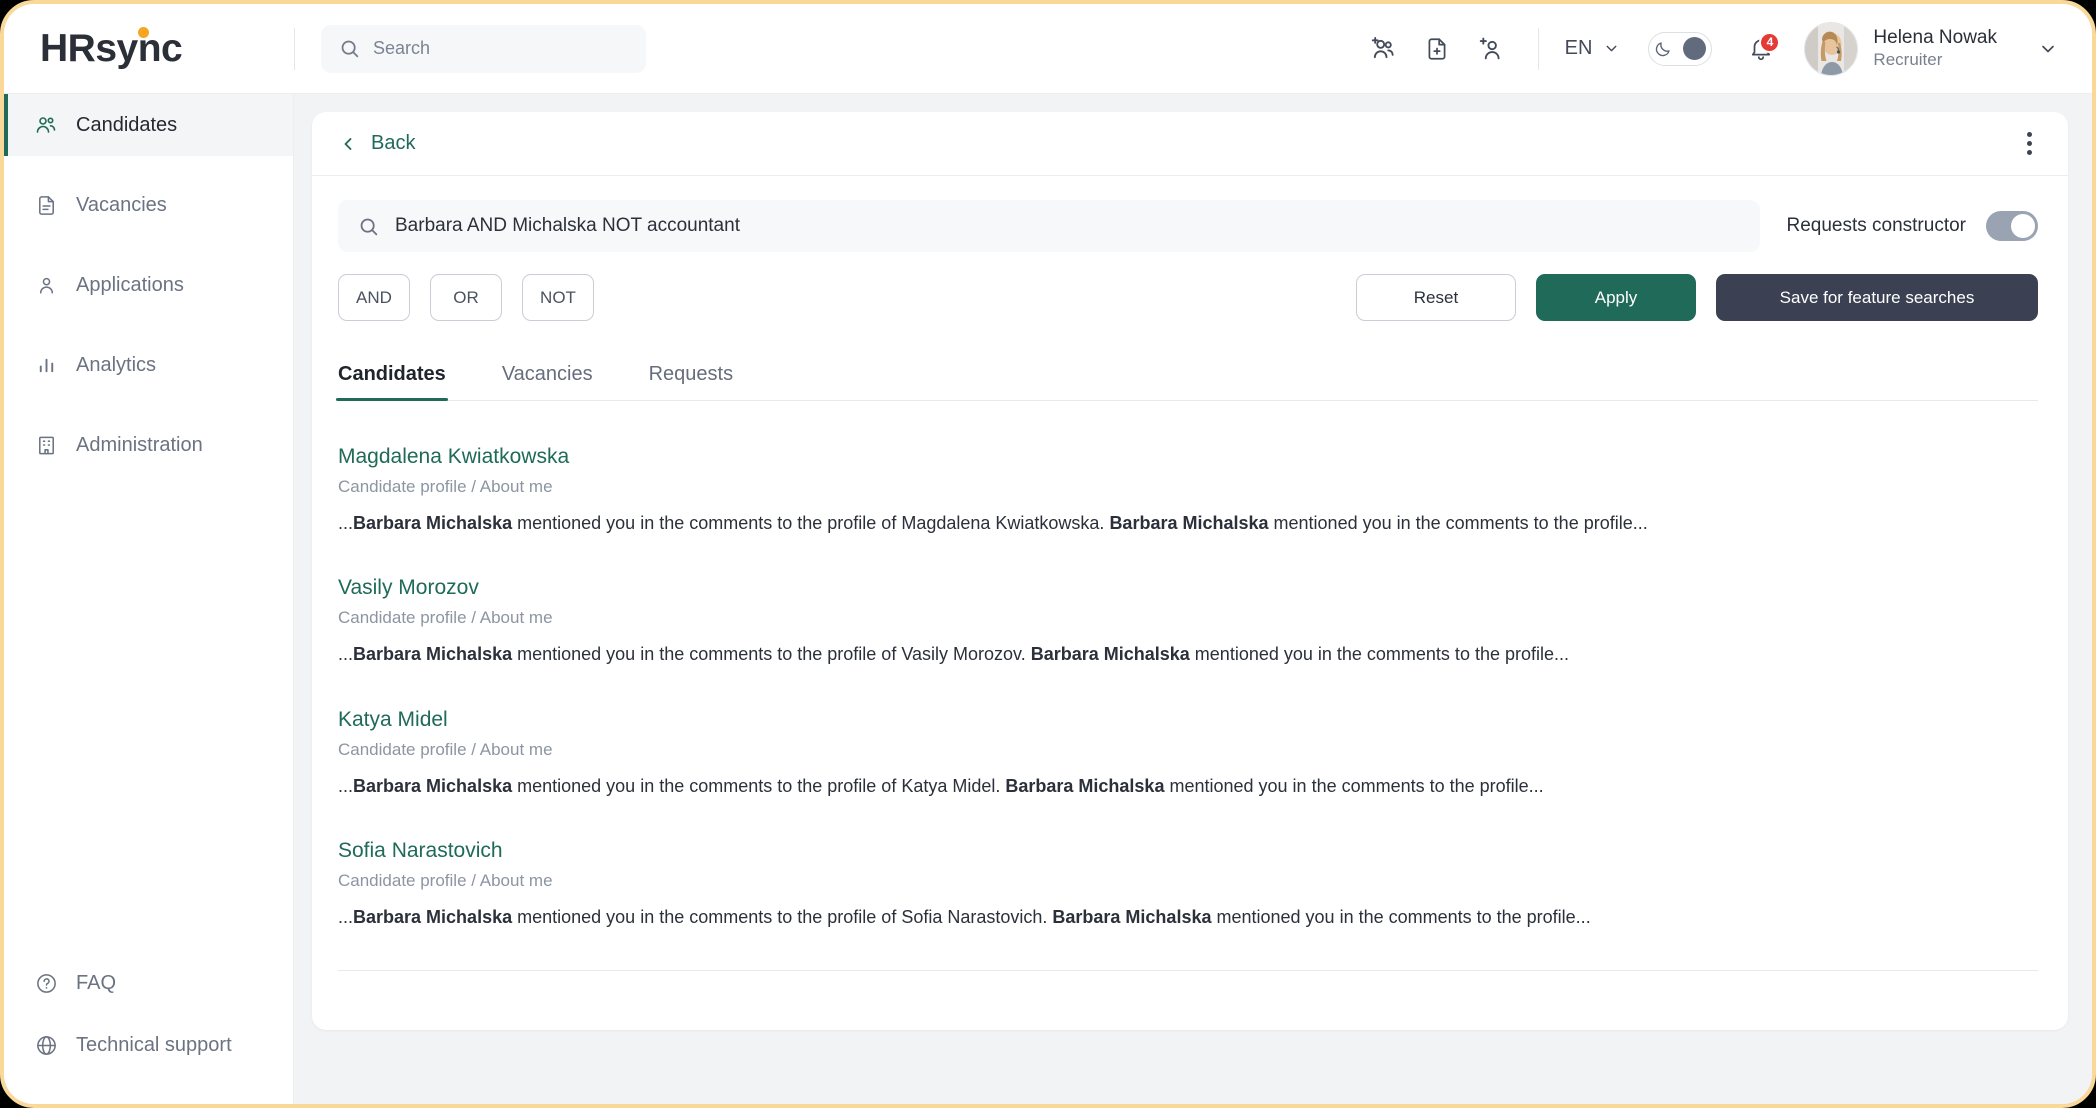 The height and width of the screenshot is (1108, 2096). Describe the element at coordinates (1611, 48) in the screenshot. I see `chevron-down-icon` at that location.